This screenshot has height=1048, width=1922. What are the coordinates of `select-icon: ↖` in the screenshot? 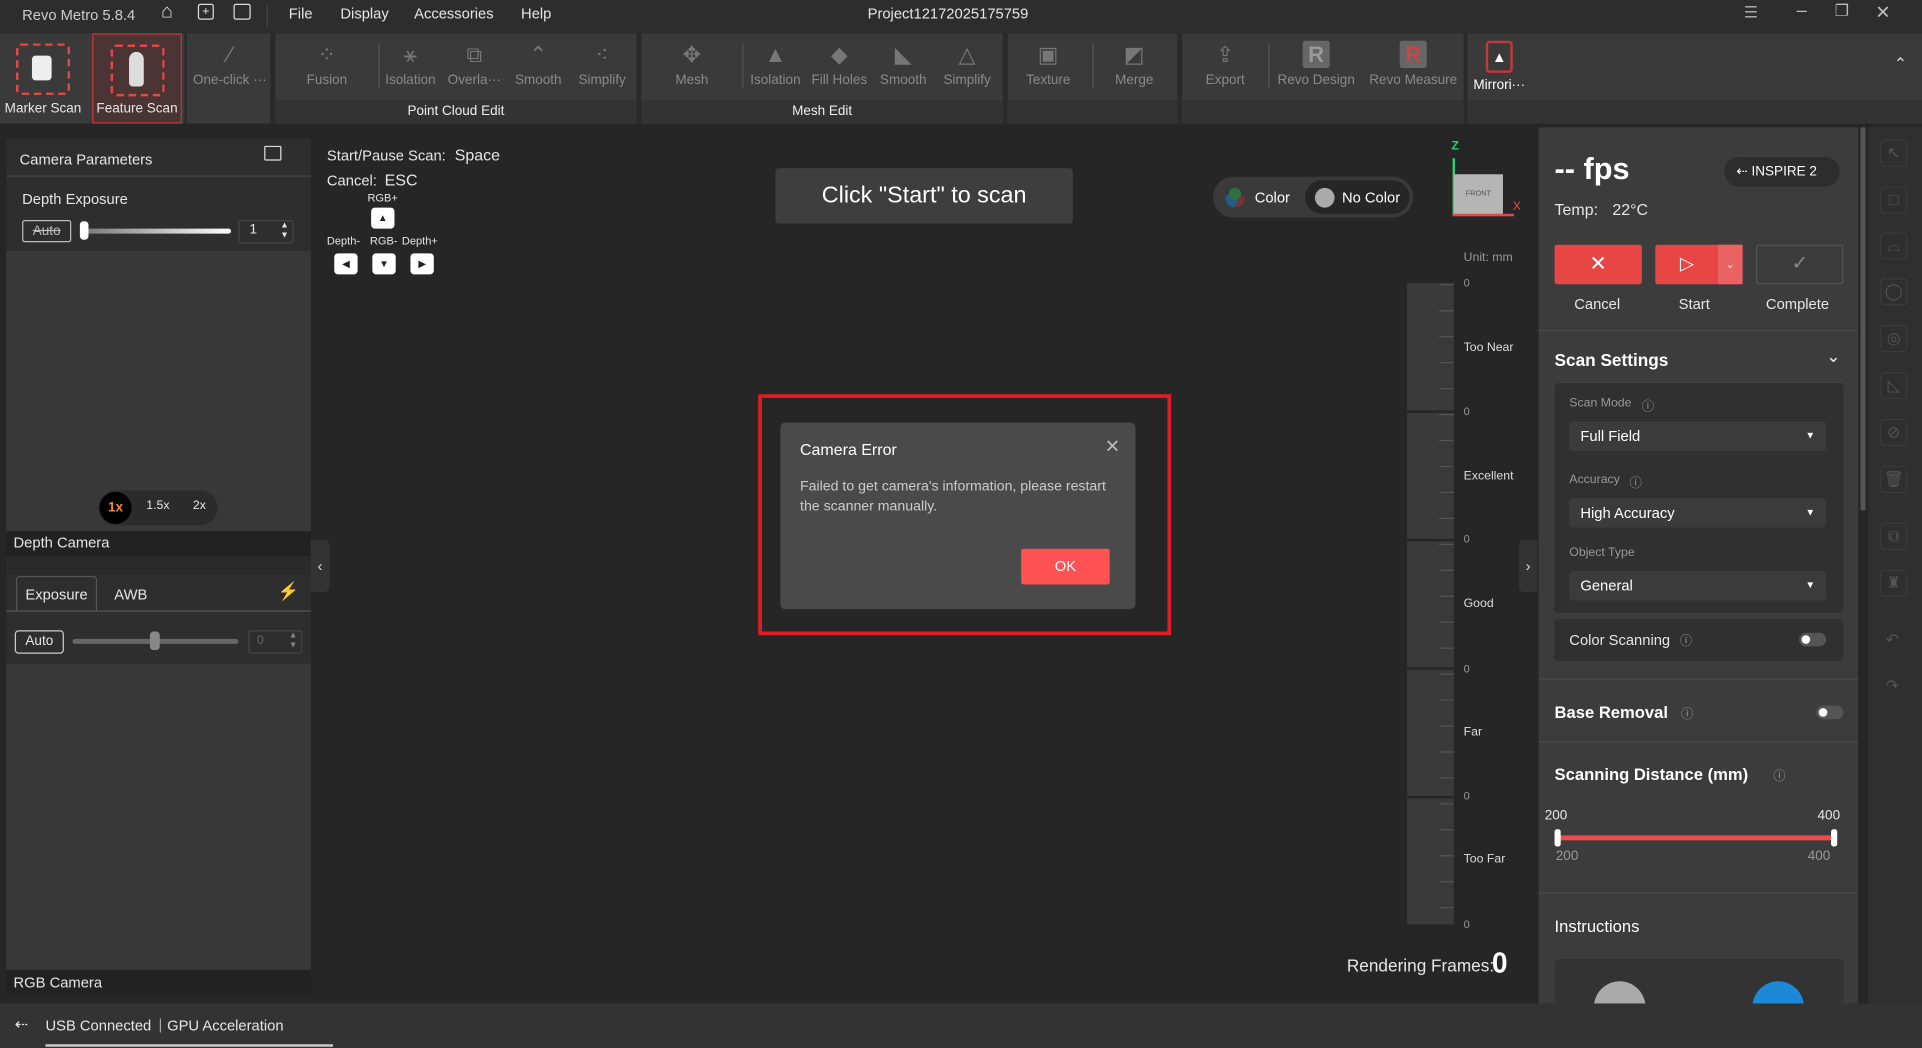 It's located at (1894, 153).